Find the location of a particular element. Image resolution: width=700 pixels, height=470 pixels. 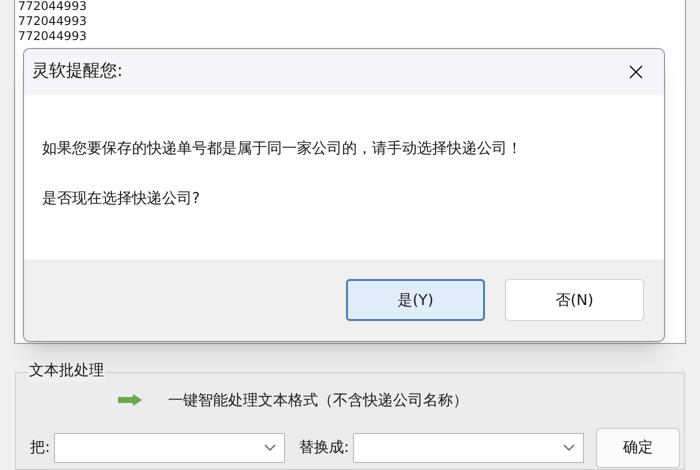

dialog-button: 是(Y) is located at coordinates (415, 300).